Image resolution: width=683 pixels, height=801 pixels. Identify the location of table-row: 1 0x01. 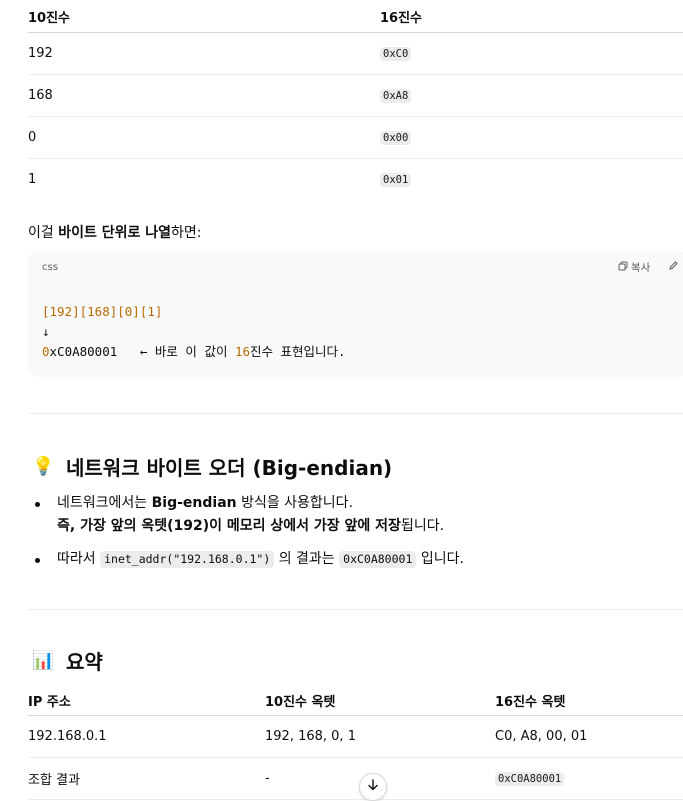
(355, 180).